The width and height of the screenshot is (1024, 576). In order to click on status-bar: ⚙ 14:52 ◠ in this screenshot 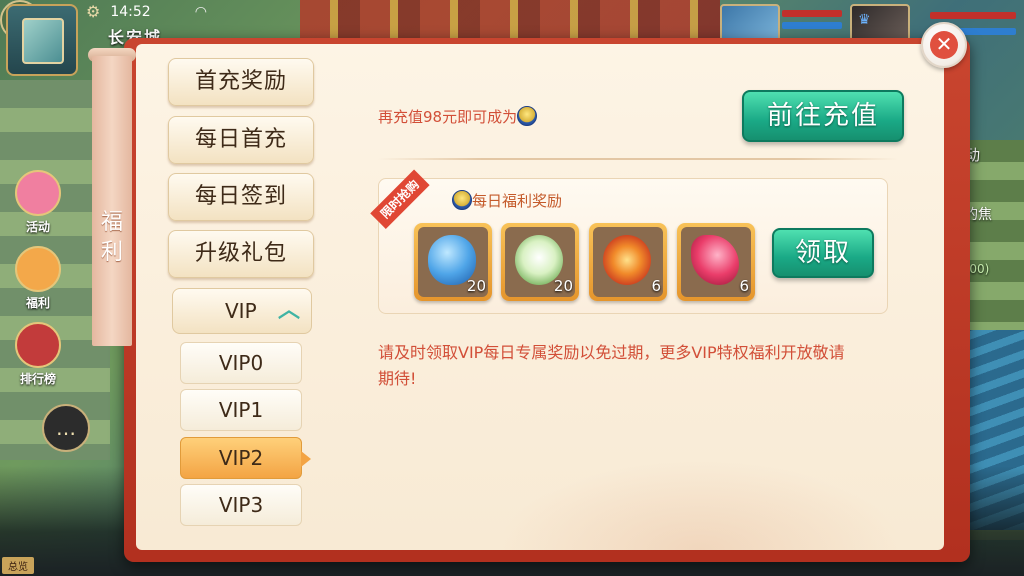, I will do `click(146, 11)`.